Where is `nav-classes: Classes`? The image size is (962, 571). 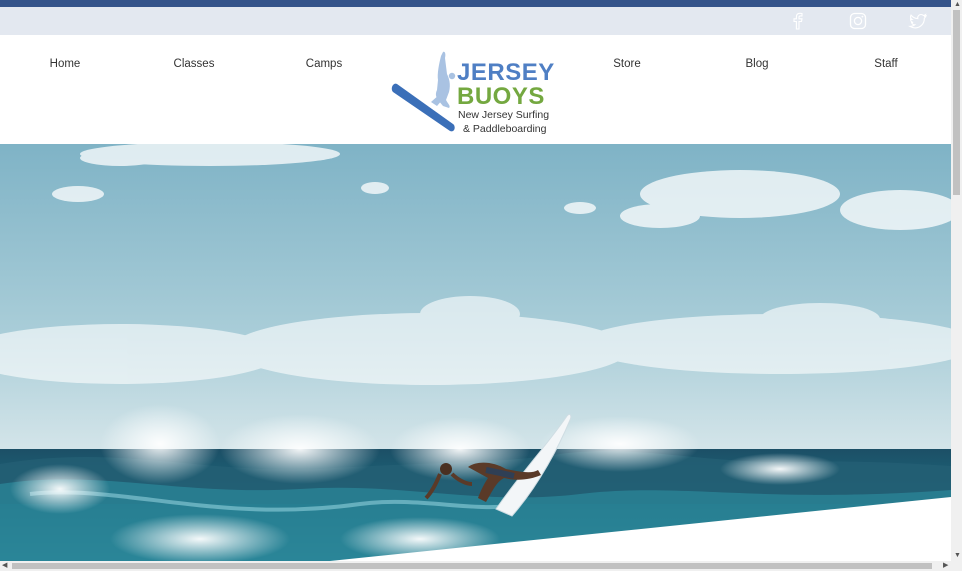 nav-classes: Classes is located at coordinates (194, 64).